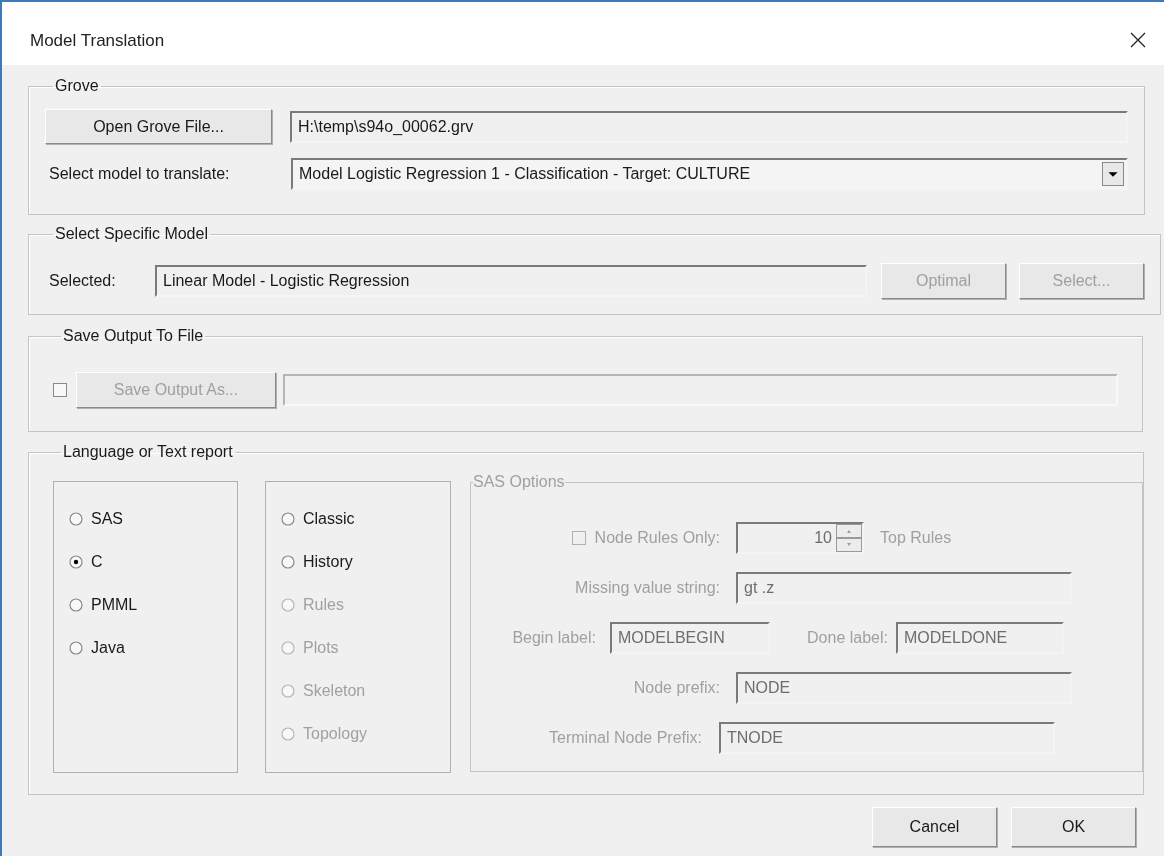  What do you see at coordinates (323, 604) in the screenshot?
I see `radio-label: Rules` at bounding box center [323, 604].